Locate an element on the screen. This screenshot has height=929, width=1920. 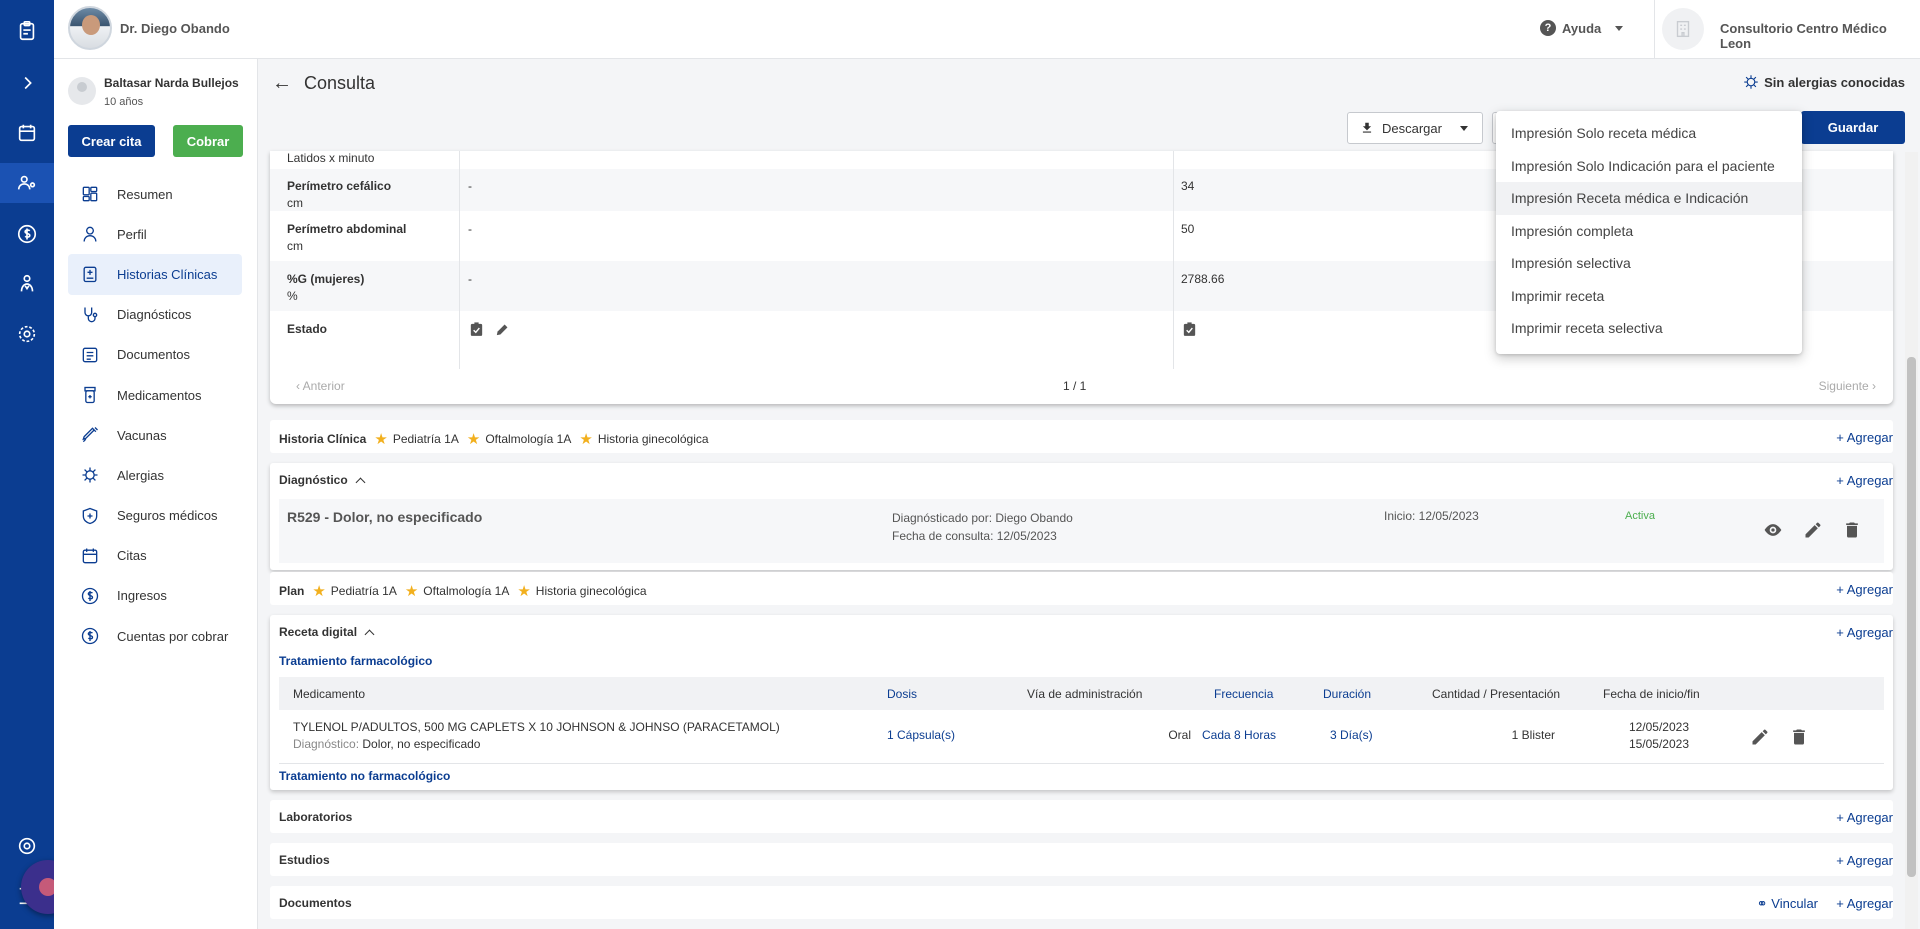
print-menu-item: Impresión completa is located at coordinates (1649, 231).